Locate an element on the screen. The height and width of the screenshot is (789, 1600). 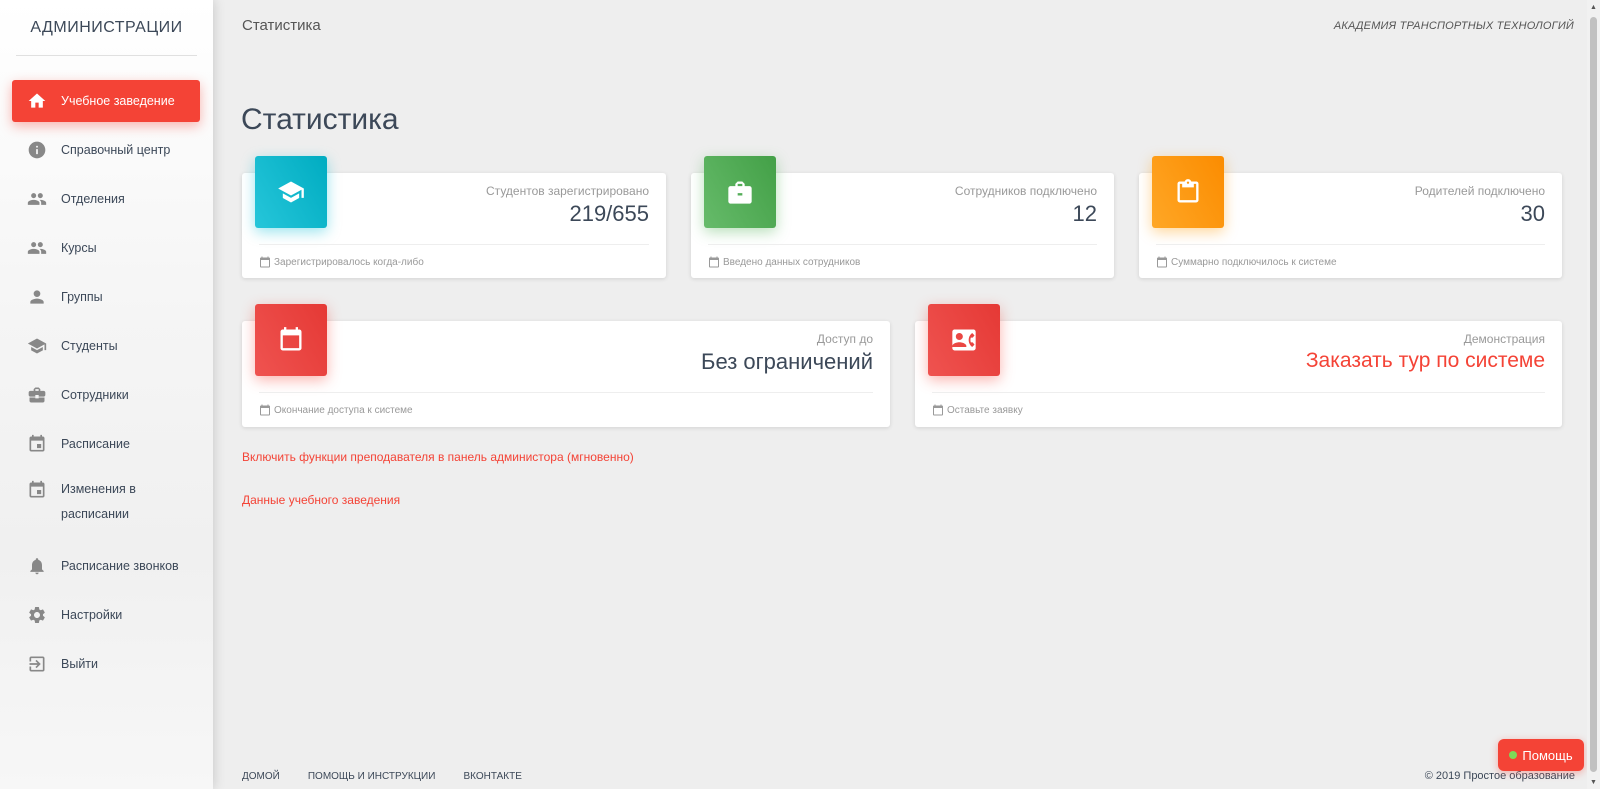
card-category: Доступ до is located at coordinates (844, 339).